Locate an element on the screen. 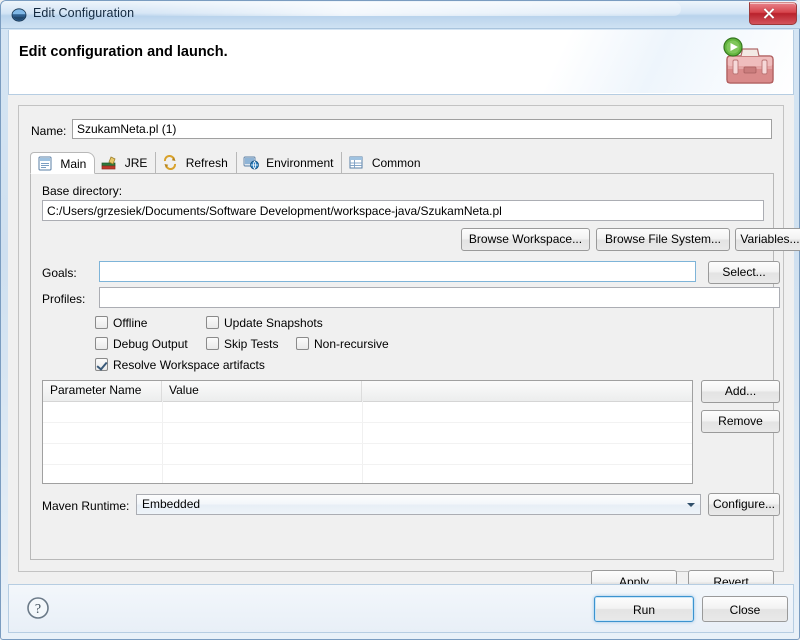 This screenshot has height=640, width=800. tab-jre: JRE is located at coordinates (126, 163).